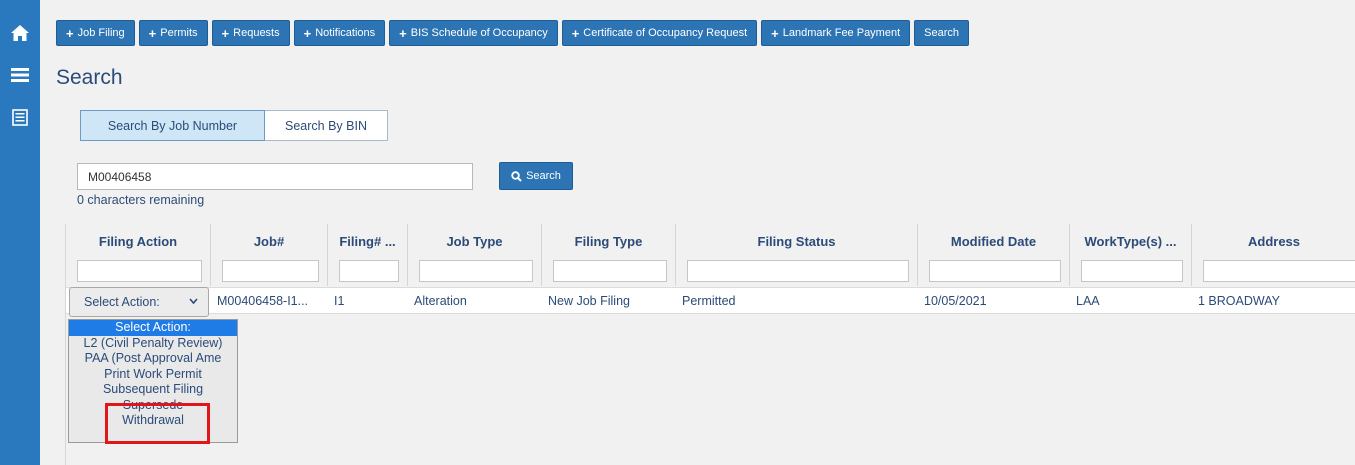 This screenshot has height=465, width=1355. I want to click on filter-job-type, so click(476, 271).